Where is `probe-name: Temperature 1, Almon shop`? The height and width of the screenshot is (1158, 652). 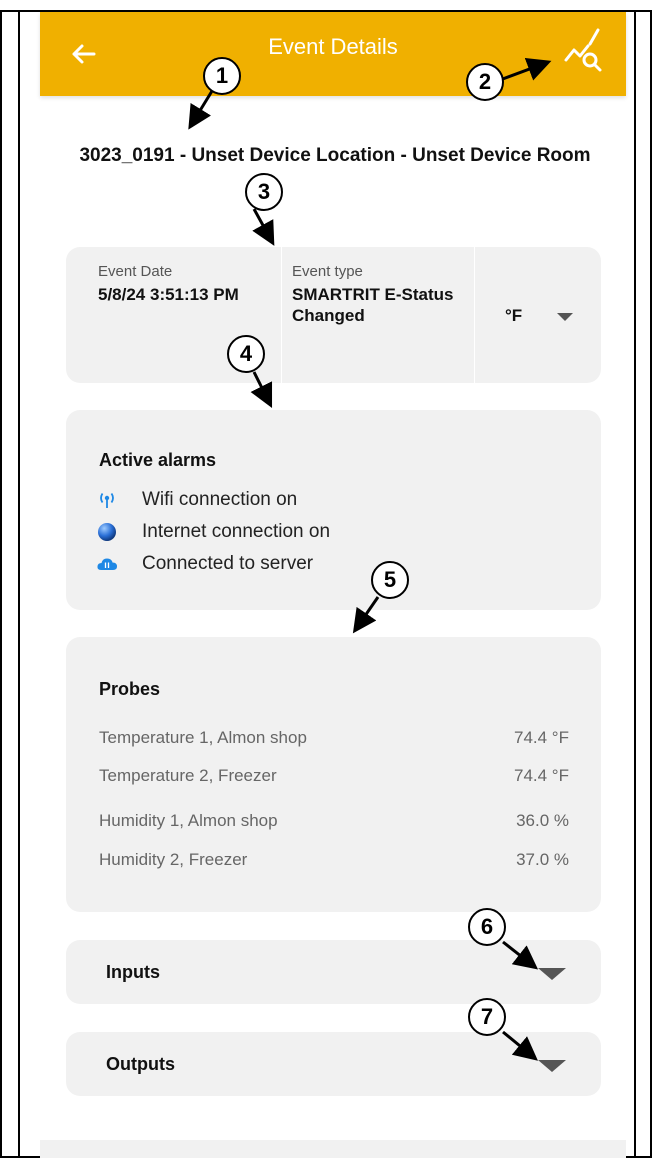 probe-name: Temperature 1, Almon shop is located at coordinates (203, 737).